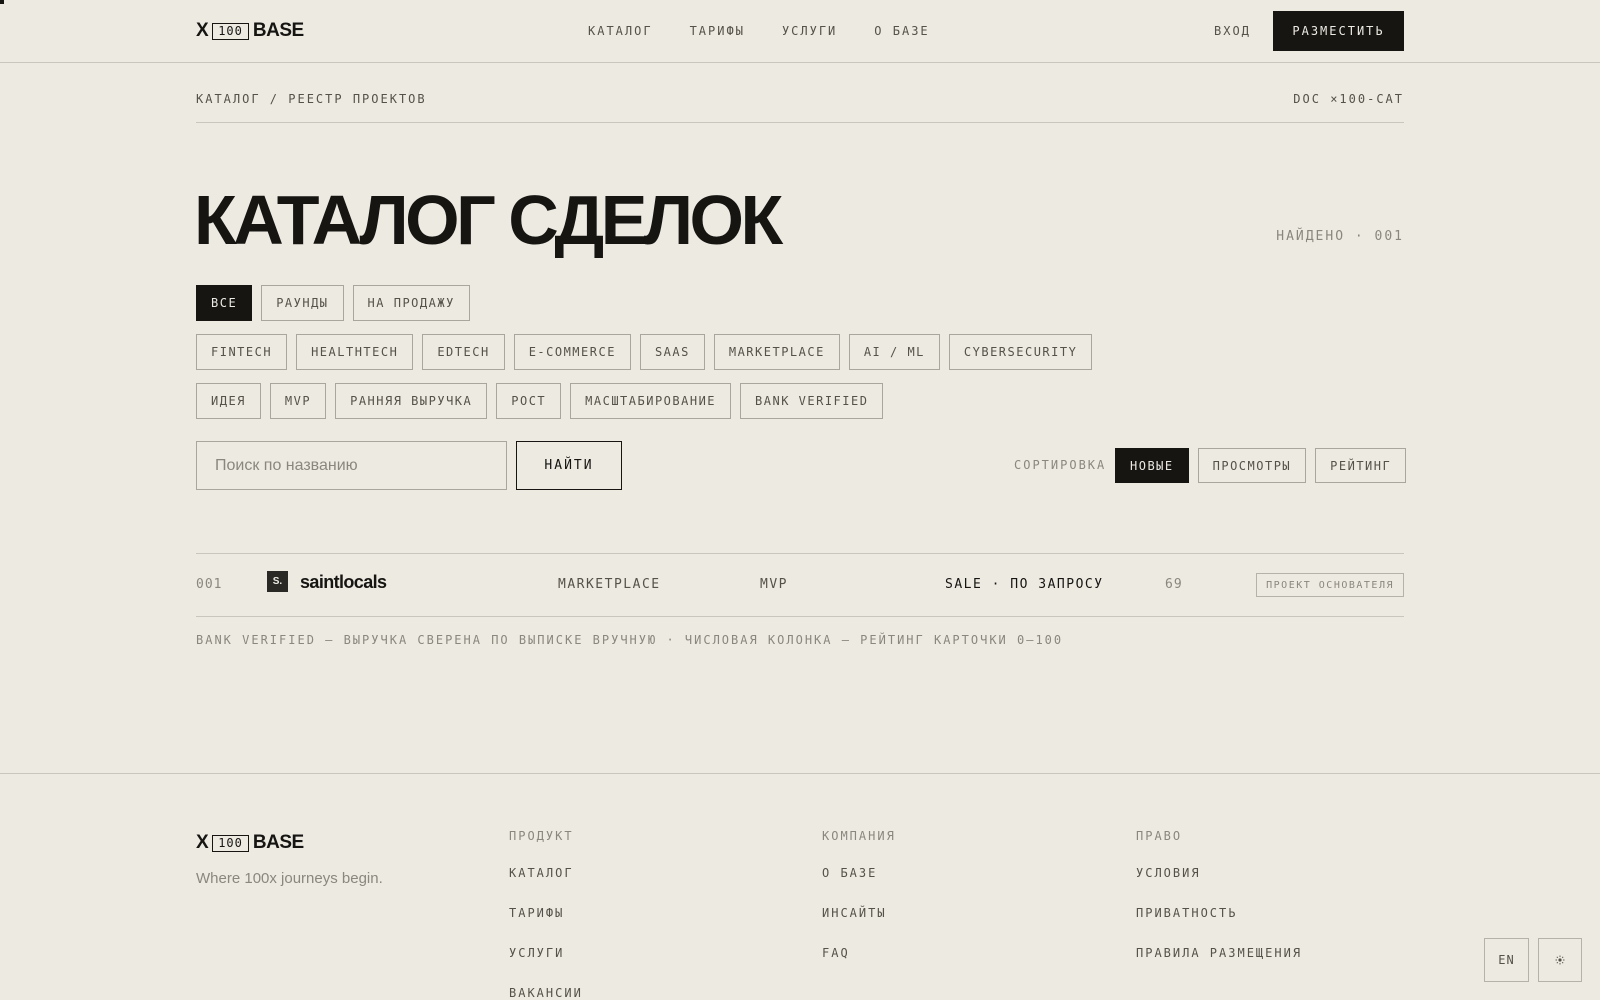 This screenshot has width=1600, height=1000. Describe the element at coordinates (1252, 465) in the screenshot. I see `sort-views: ПРОСМОТРЫ` at that location.